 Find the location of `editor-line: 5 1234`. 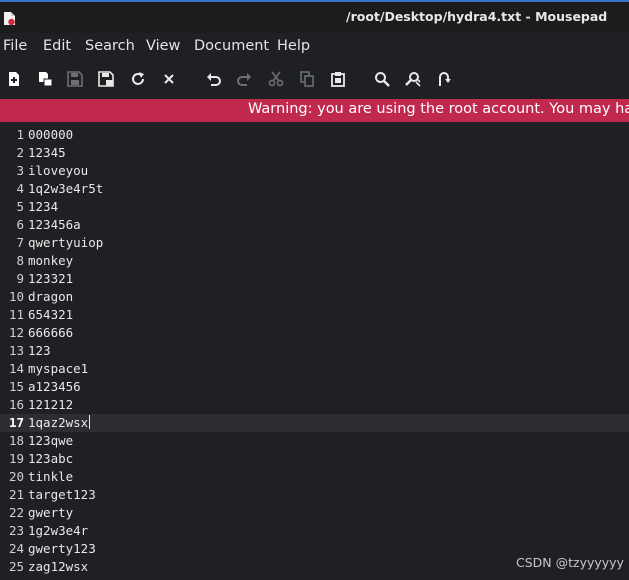

editor-line: 5 1234 is located at coordinates (314, 207).